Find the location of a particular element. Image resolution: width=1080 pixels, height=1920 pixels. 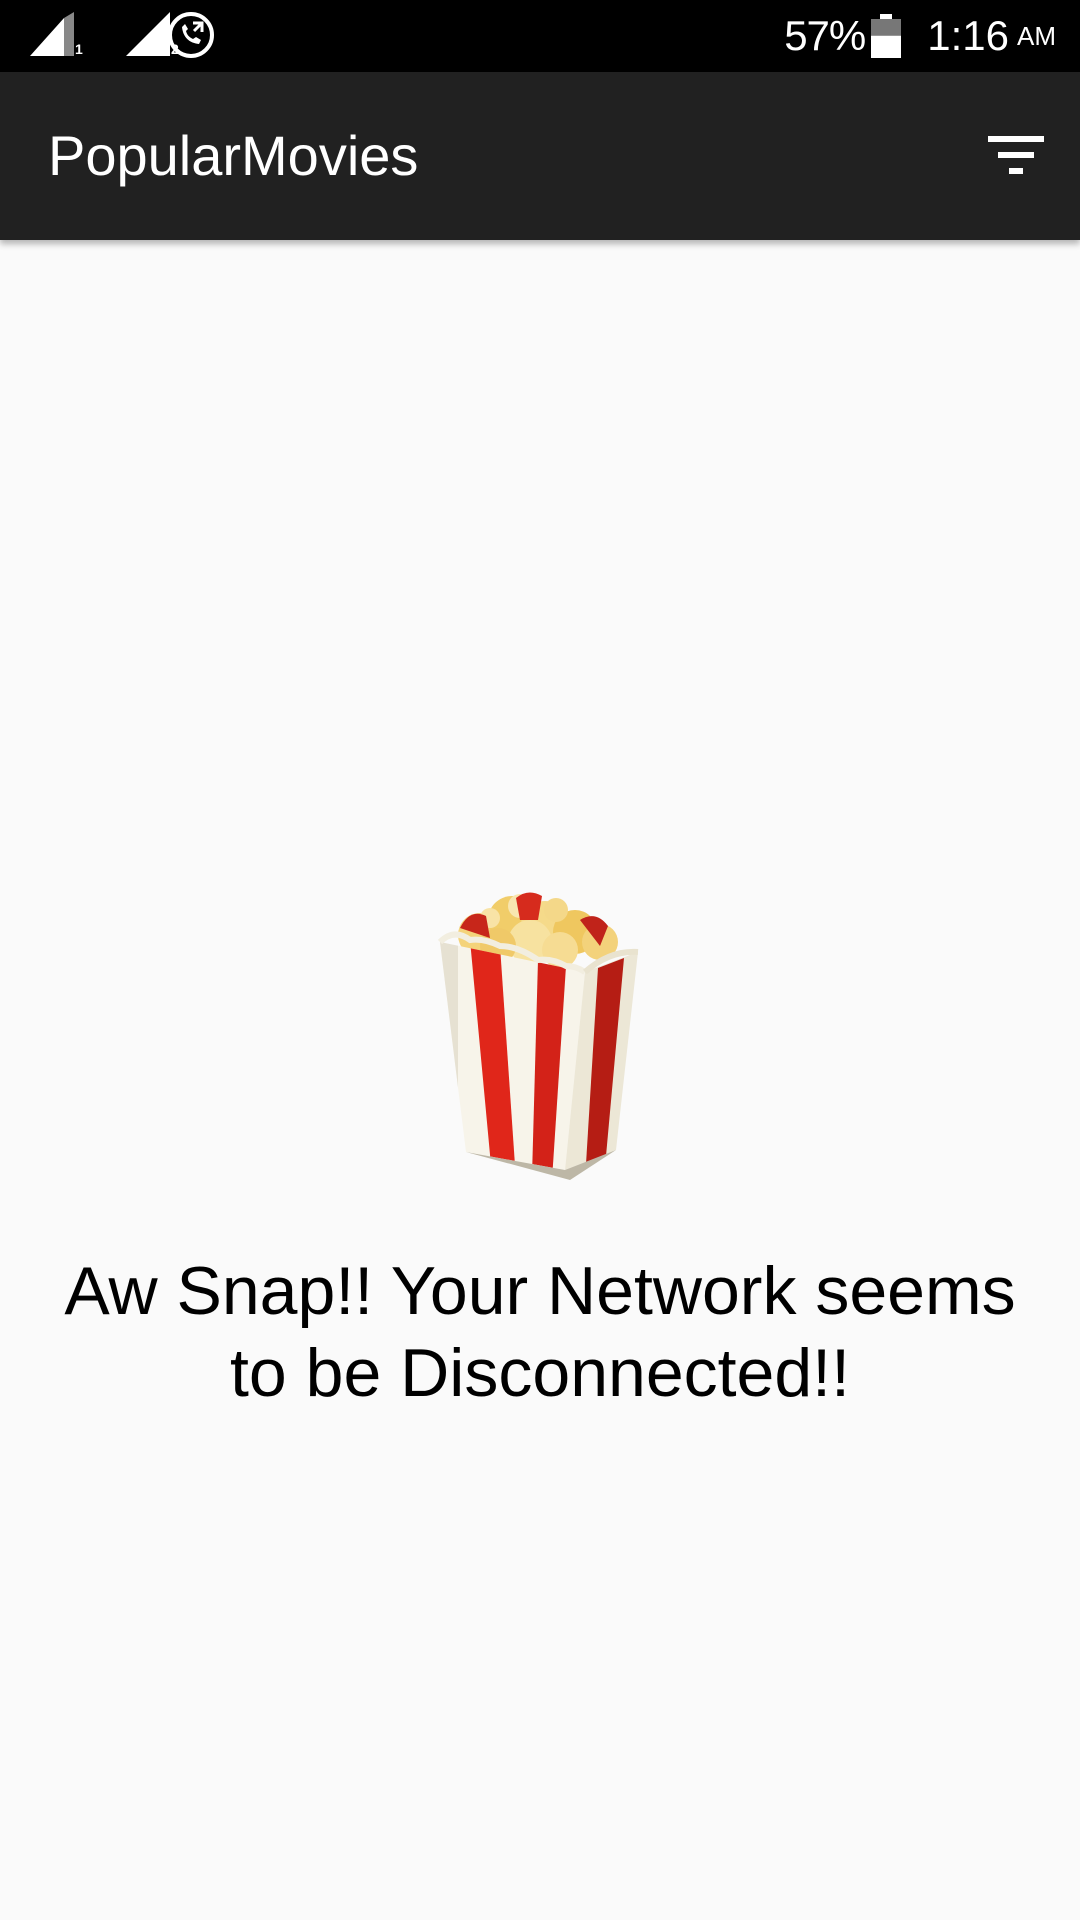

clock-time: 1:16 is located at coordinates (968, 35).